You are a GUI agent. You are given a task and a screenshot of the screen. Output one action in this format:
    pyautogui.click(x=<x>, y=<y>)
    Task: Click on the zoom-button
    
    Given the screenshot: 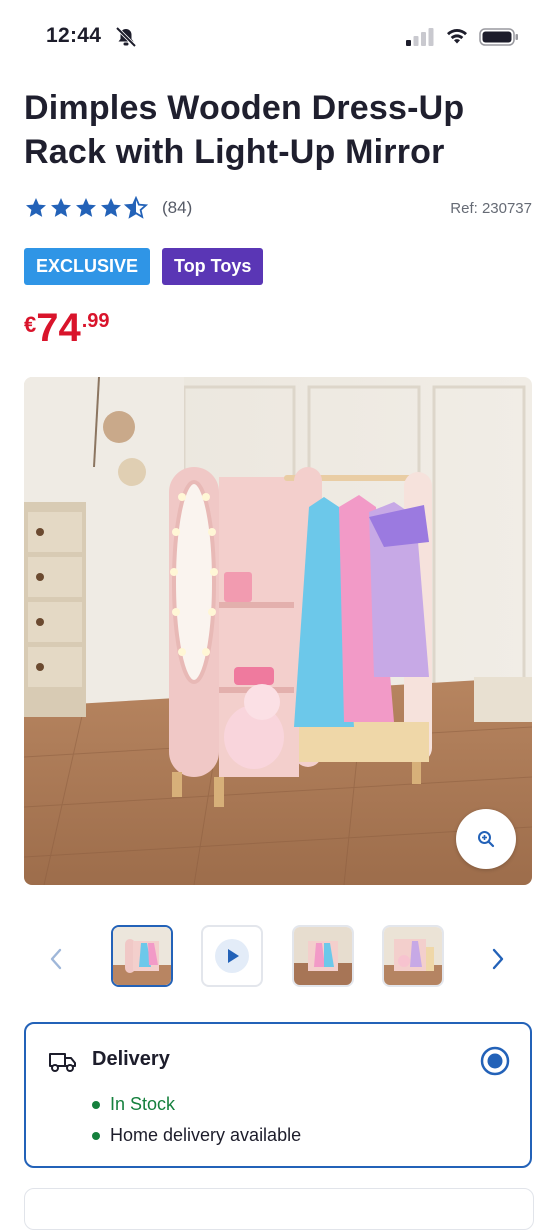 What is the action you would take?
    pyautogui.click(x=486, y=839)
    